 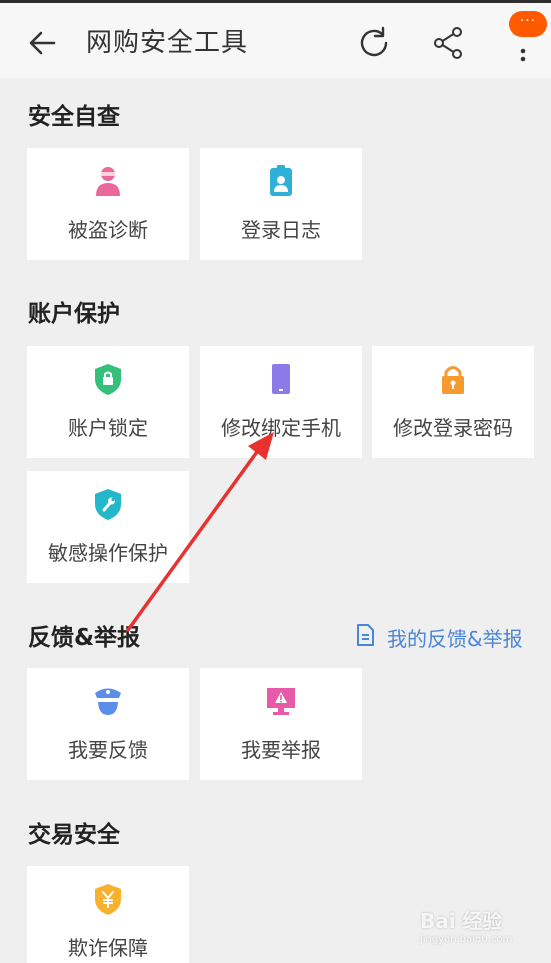 What do you see at coordinates (281, 750) in the screenshot?
I see `tile-label: 我要举报` at bounding box center [281, 750].